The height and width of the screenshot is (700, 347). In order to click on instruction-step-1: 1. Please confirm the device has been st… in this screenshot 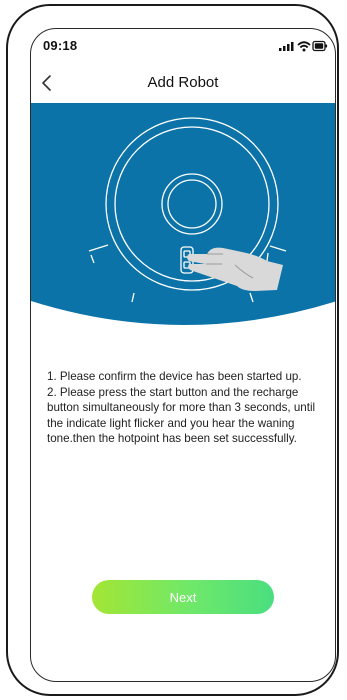, I will do `click(174, 376)`.